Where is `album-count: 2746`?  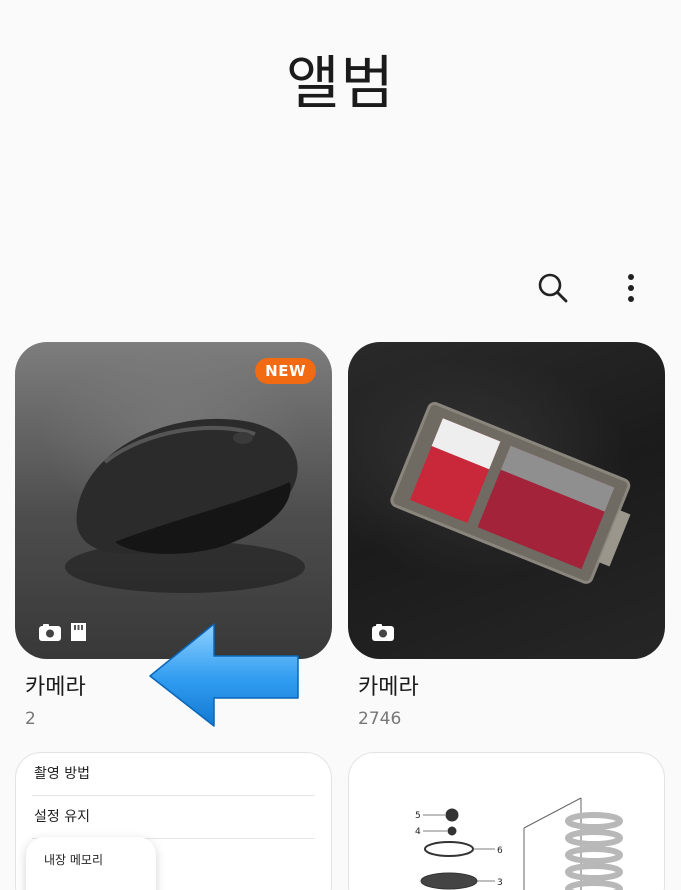 album-count: 2746 is located at coordinates (380, 719).